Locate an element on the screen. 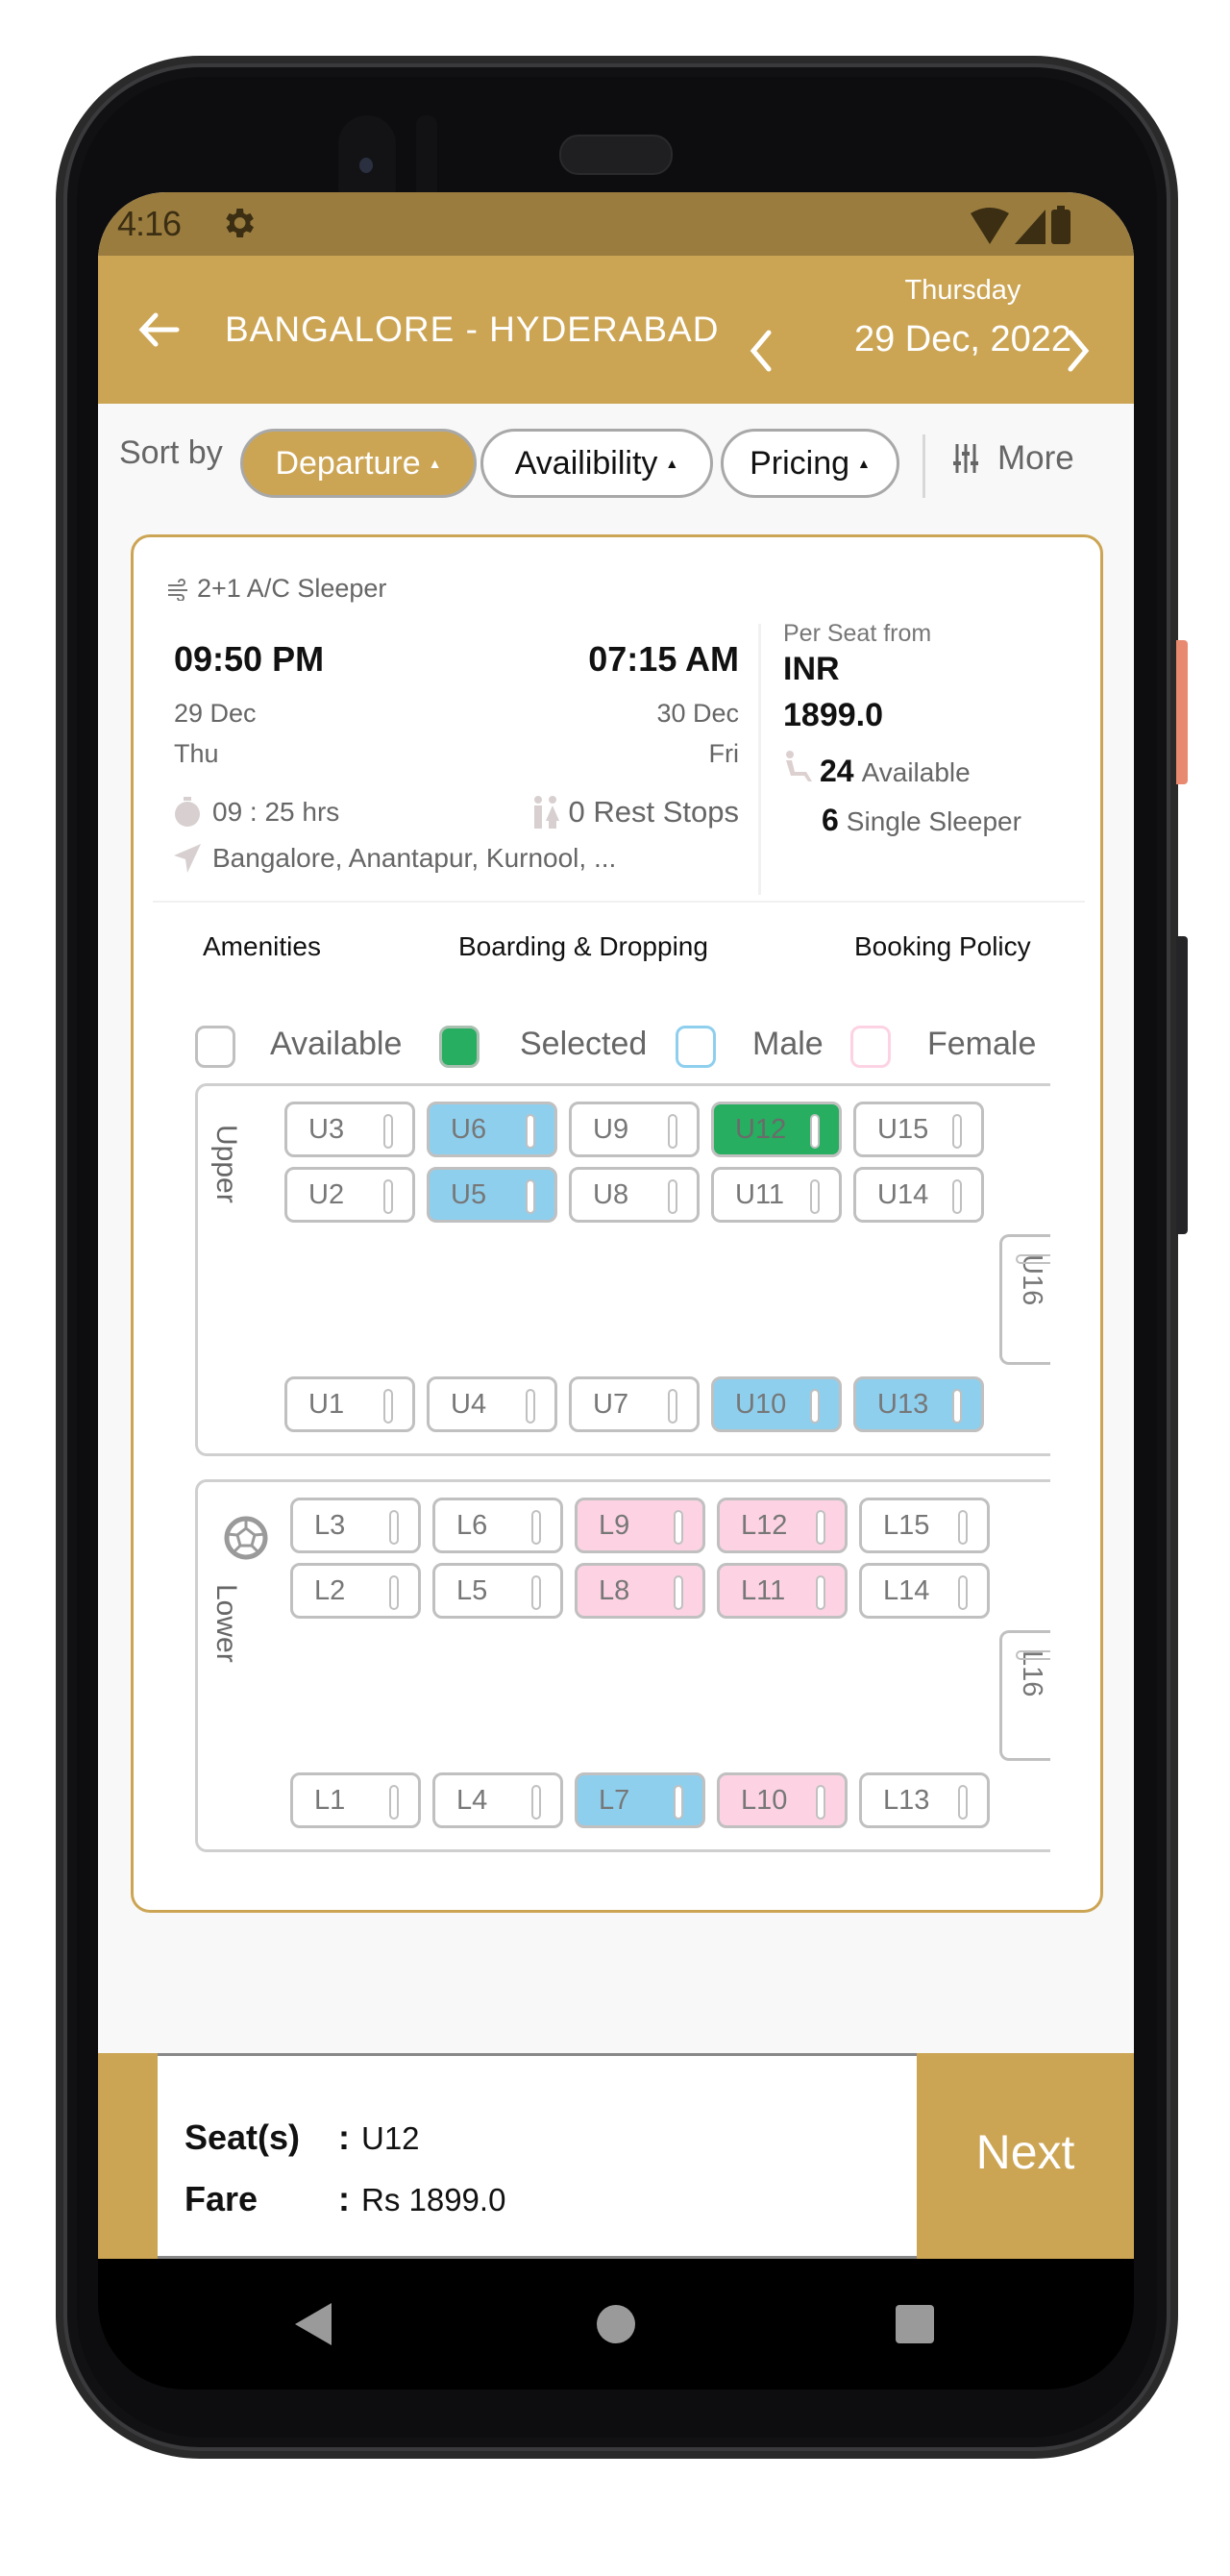 This screenshot has height=2576, width=1230. tab-amenities: Amenities is located at coordinates (262, 947).